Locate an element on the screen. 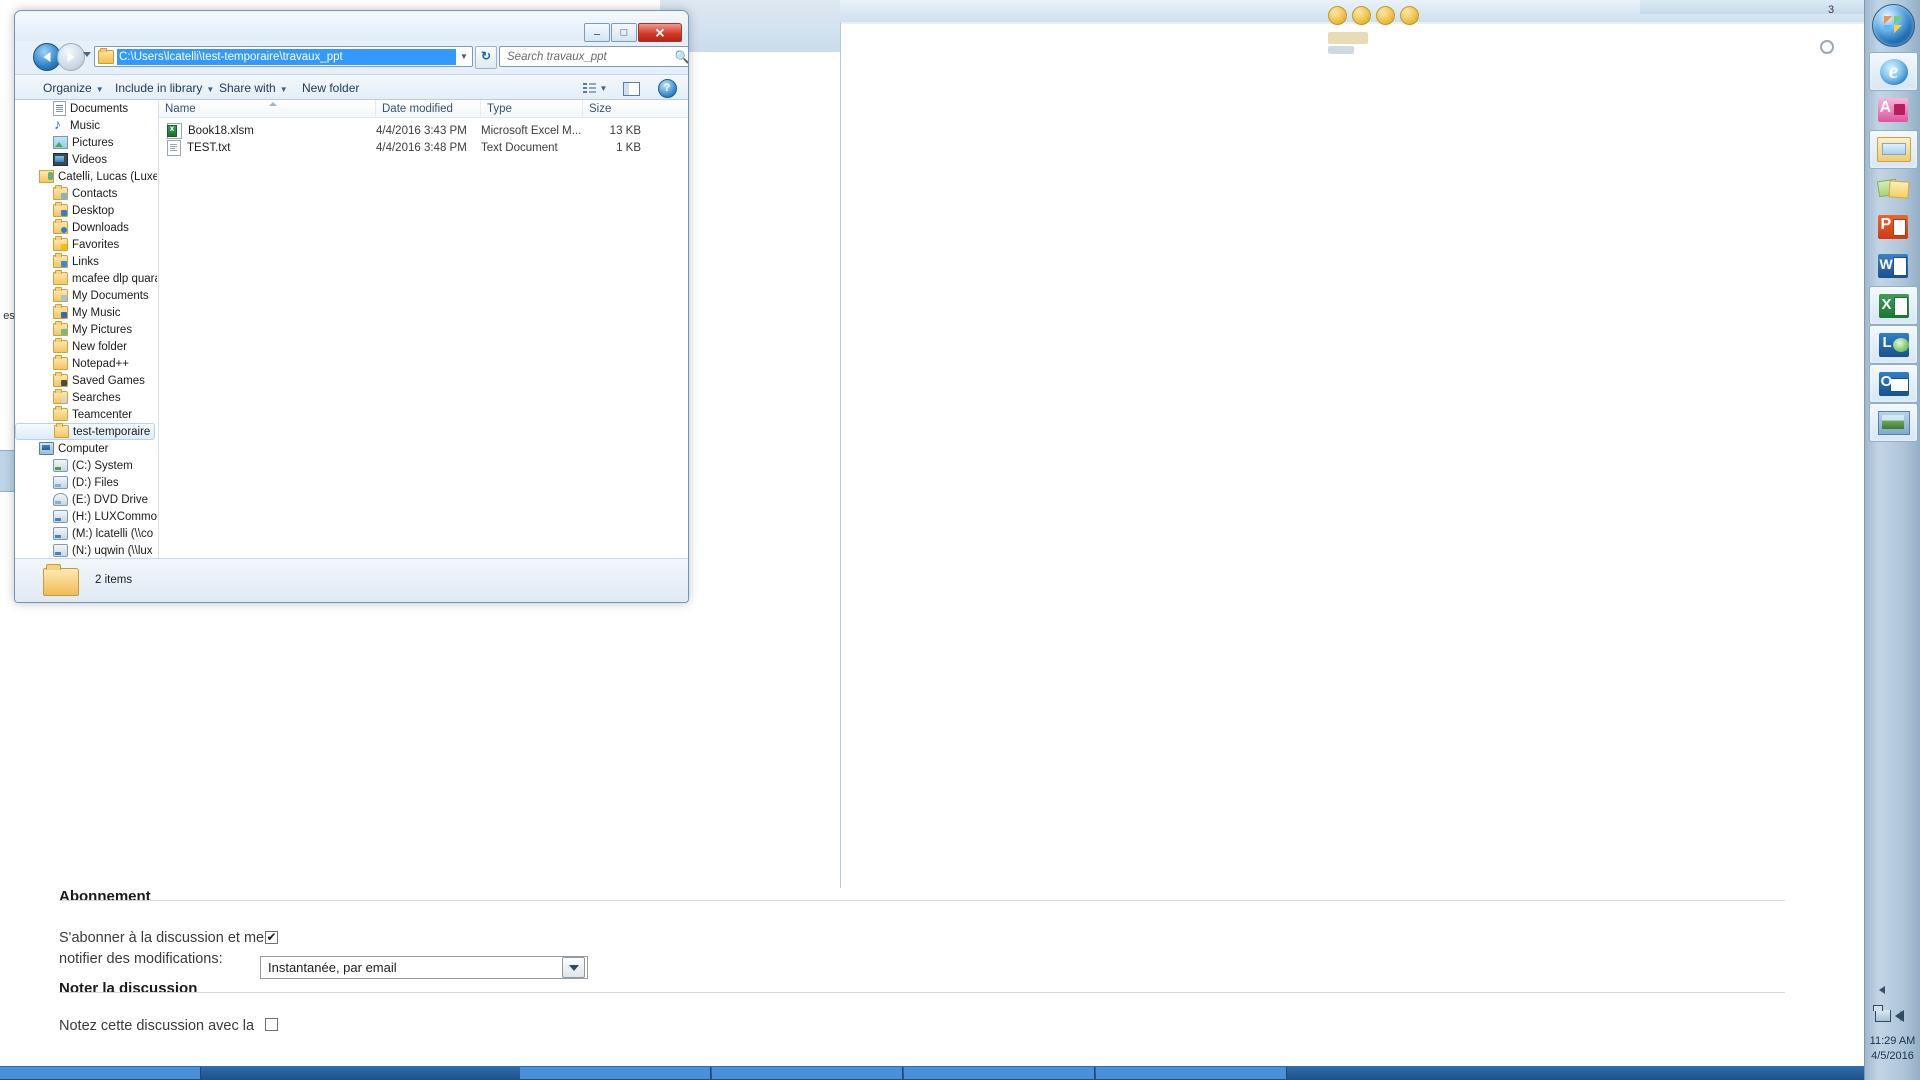 The height and width of the screenshot is (1080, 1920). folder-icon is located at coordinates (60, 345).